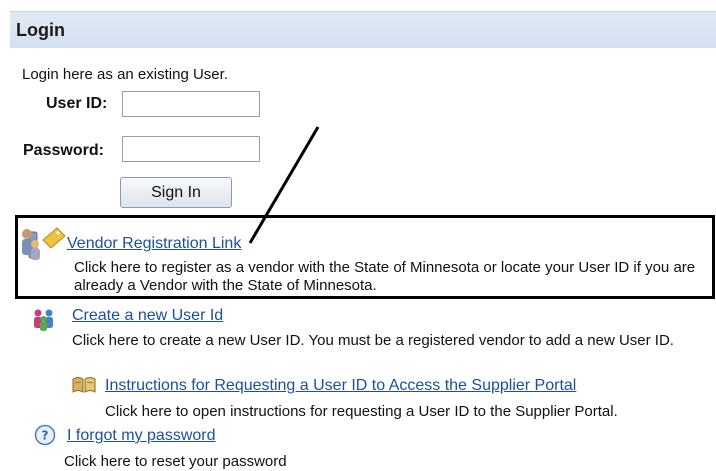 Image resolution: width=716 pixels, height=471 pixels. Describe the element at coordinates (191, 149) in the screenshot. I see `password-input` at that location.